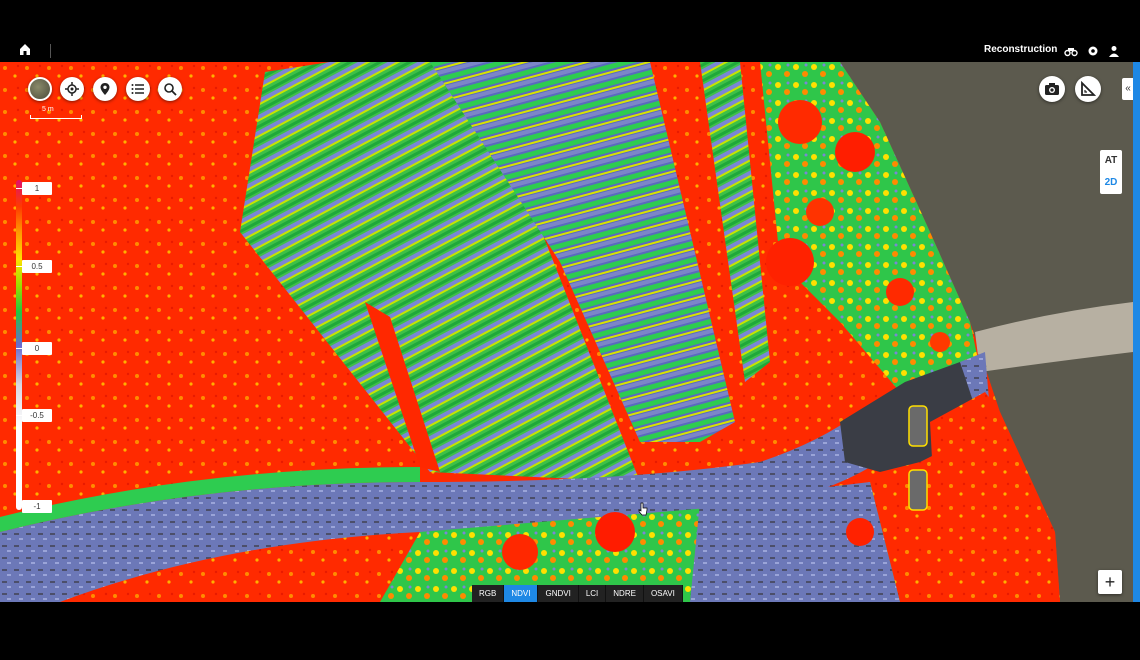  Describe the element at coordinates (56, 117) in the screenshot. I see `scale-bar` at that location.